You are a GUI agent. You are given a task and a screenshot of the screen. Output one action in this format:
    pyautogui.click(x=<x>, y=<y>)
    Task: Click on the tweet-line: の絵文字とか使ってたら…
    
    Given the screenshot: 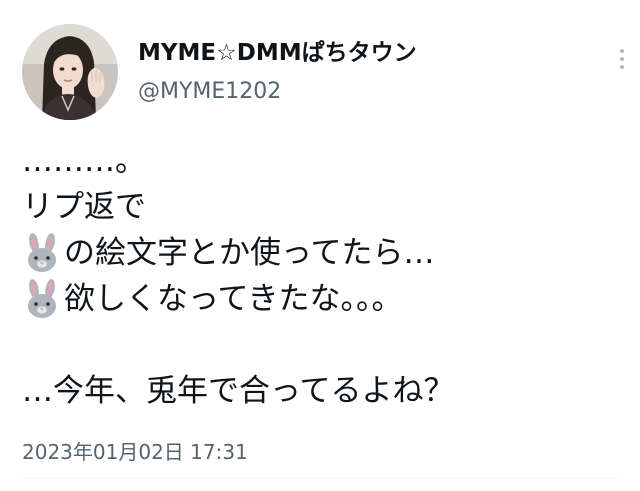 What is the action you would take?
    pyautogui.click(x=322, y=253)
    